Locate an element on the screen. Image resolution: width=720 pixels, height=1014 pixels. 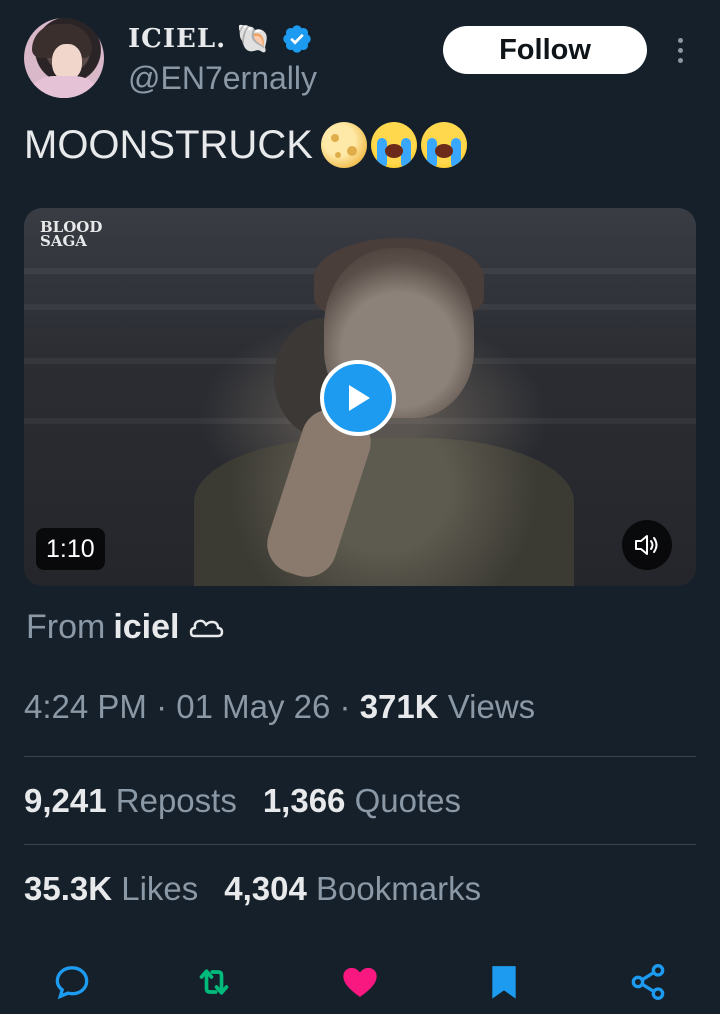
repost-button is located at coordinates (214, 982).